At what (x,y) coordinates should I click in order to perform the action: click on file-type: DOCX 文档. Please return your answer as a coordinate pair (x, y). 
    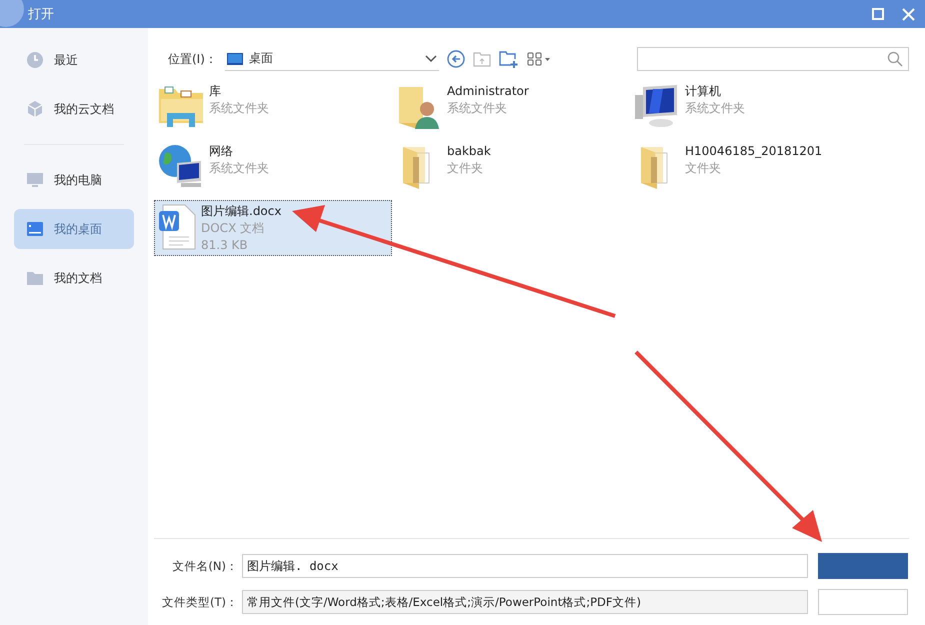
    Looking at the image, I should click on (233, 228).